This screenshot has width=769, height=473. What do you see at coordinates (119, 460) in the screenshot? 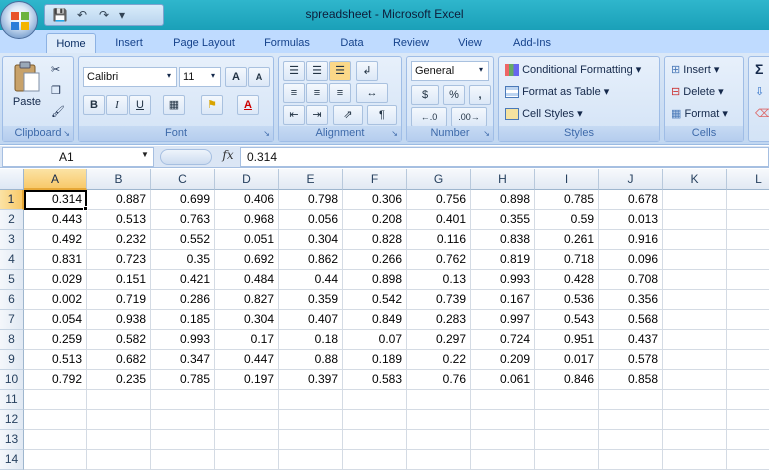
I see `cell-b14` at bounding box center [119, 460].